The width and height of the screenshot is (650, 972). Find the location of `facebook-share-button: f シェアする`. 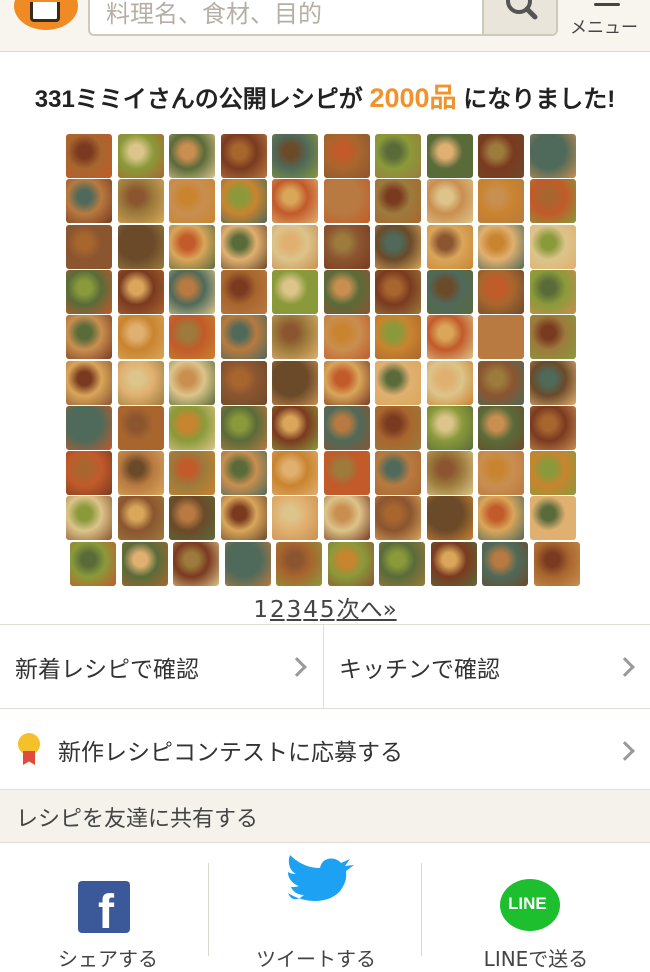

facebook-share-button: f シェアする is located at coordinates (108, 907).